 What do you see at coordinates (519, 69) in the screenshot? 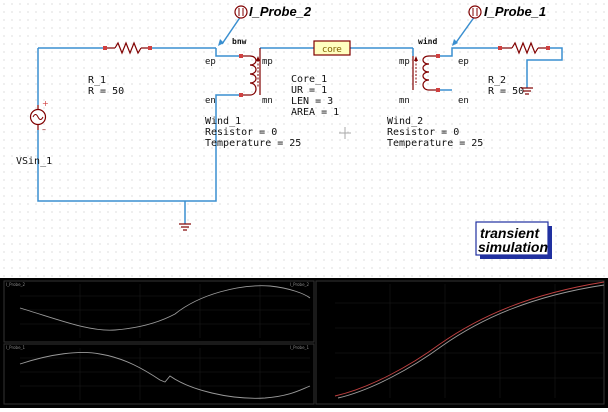
I see `resistor-r2: R_2 R = 50` at bounding box center [519, 69].